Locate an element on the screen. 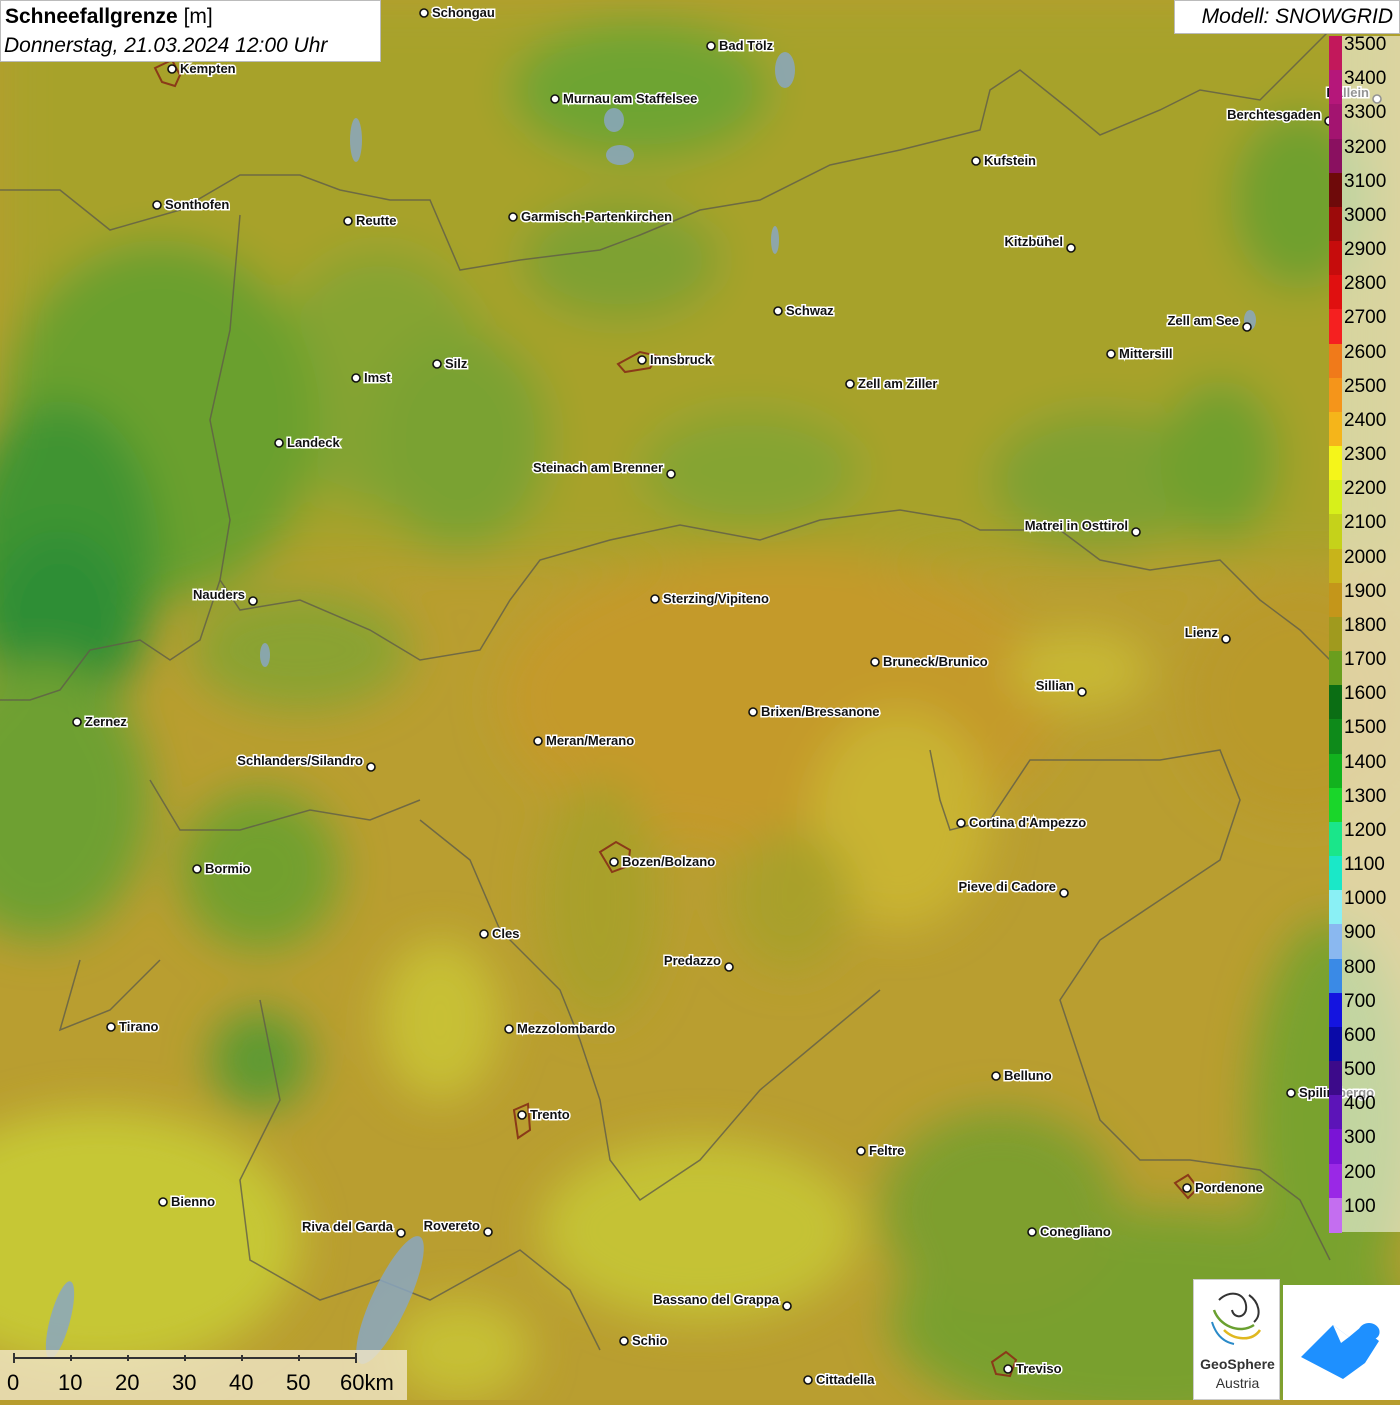 Image resolution: width=1400 pixels, height=1405 pixels. city-label: Cortina d'Ampezzo is located at coordinates (1027, 822).